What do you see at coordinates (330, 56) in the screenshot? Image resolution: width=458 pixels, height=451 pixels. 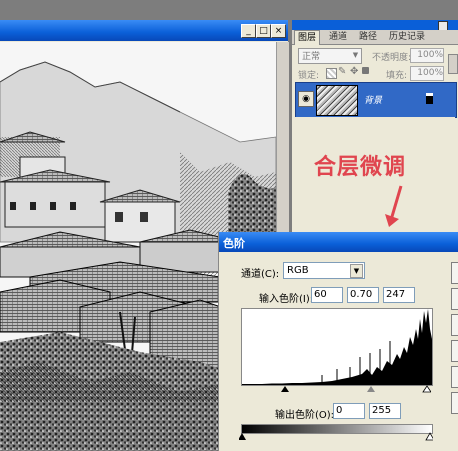 I see `blend-mode-select: 正常 ▼` at bounding box center [330, 56].